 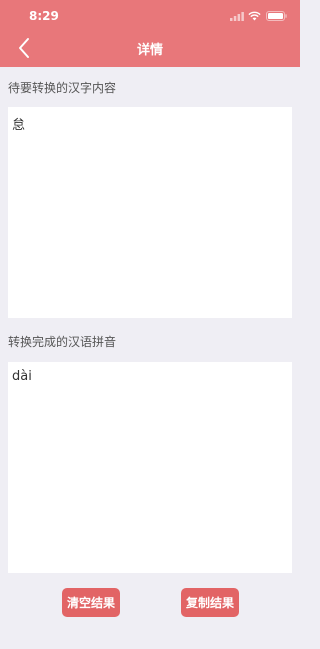 I want to click on input-section-label: 待要转换的汉字内容, so click(x=62, y=88).